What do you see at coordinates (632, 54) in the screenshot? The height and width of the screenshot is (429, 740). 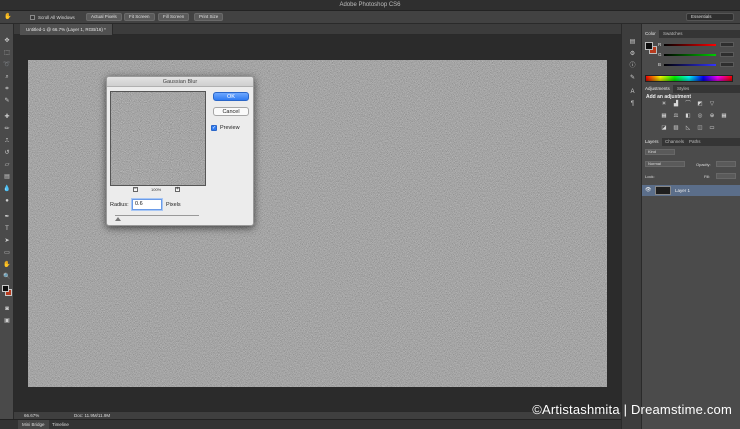 I see `properties-panel-icon: ⚙` at bounding box center [632, 54].